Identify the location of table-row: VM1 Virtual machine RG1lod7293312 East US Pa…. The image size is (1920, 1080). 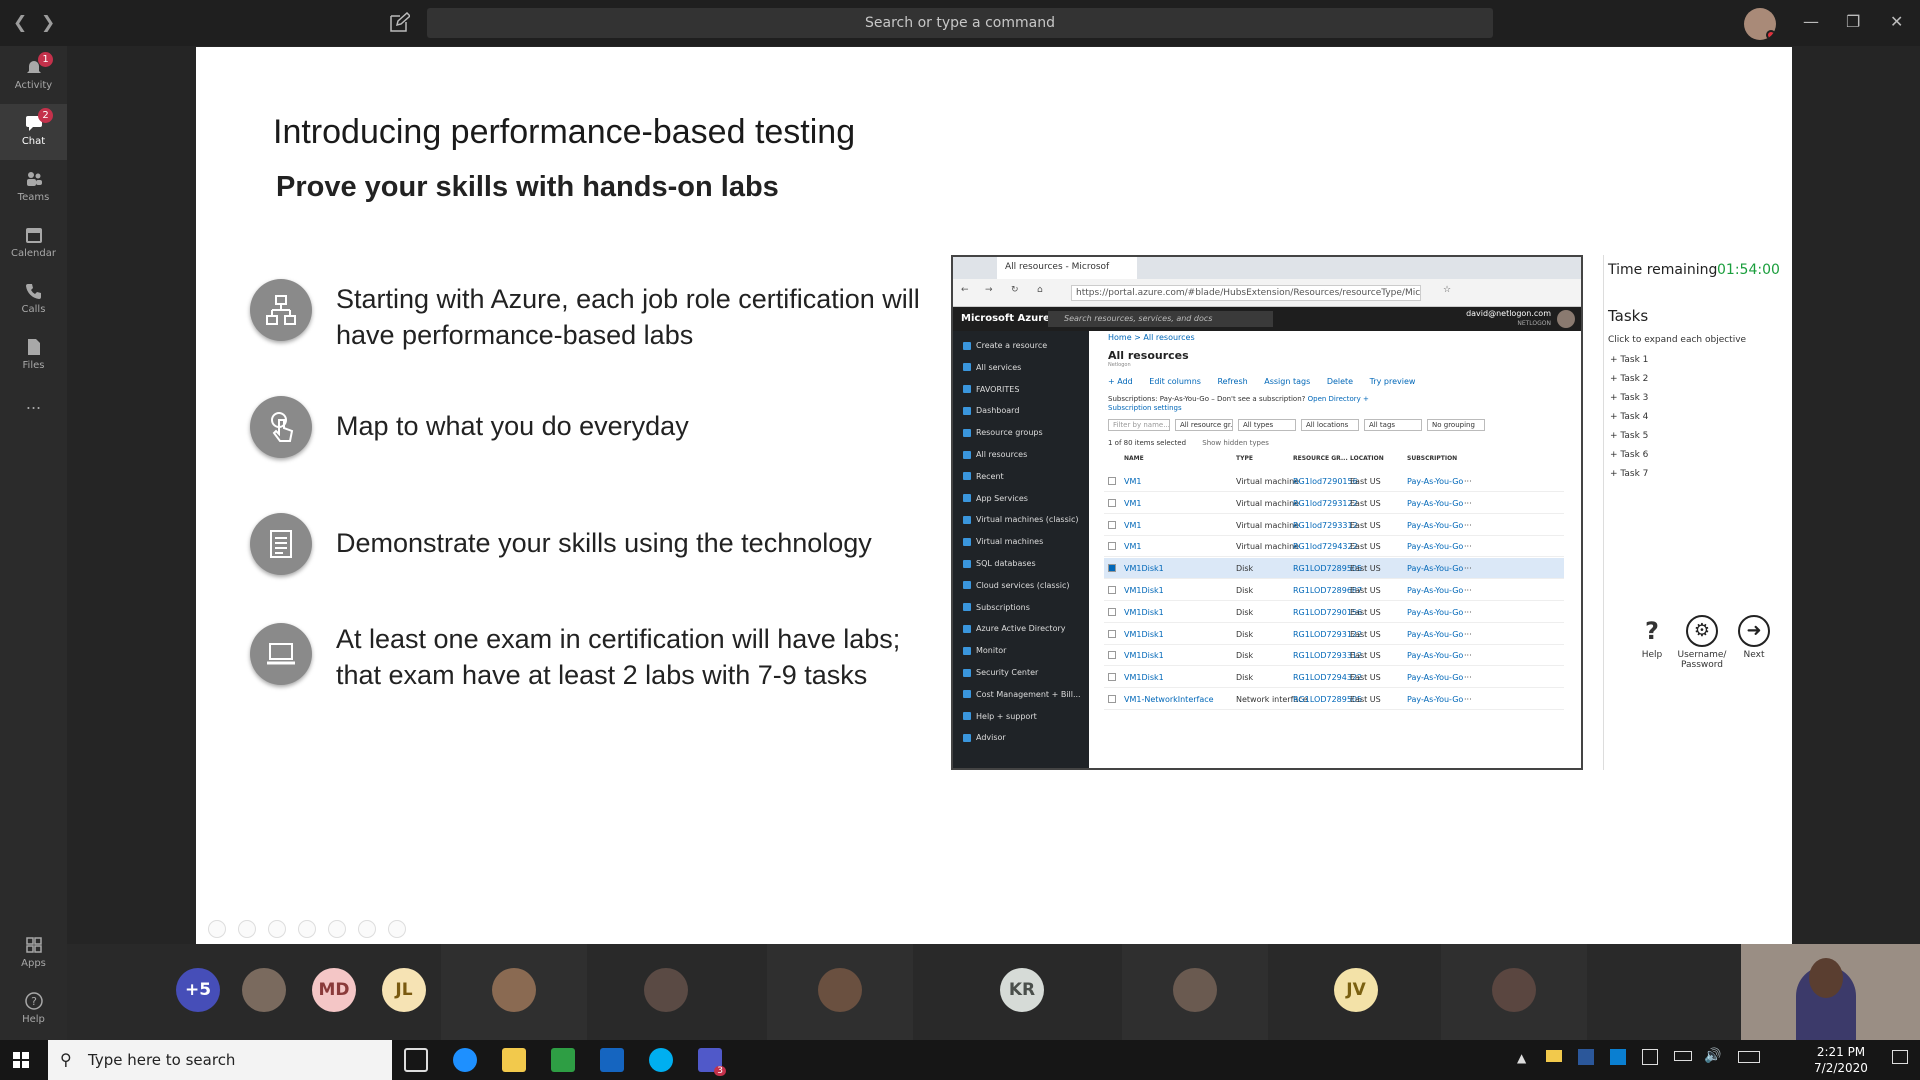
(1334, 525).